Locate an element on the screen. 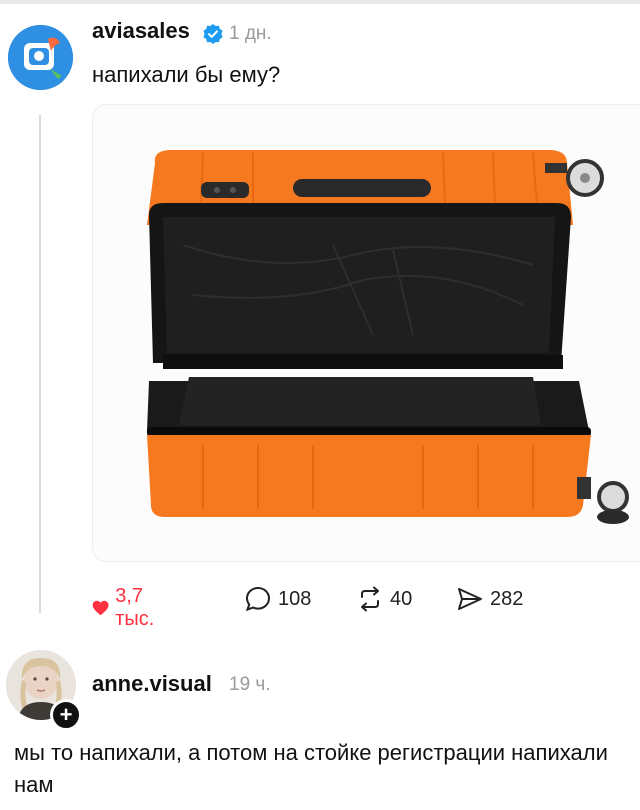 The height and width of the screenshot is (810, 640). post-username: aviasales is located at coordinates (141, 31).